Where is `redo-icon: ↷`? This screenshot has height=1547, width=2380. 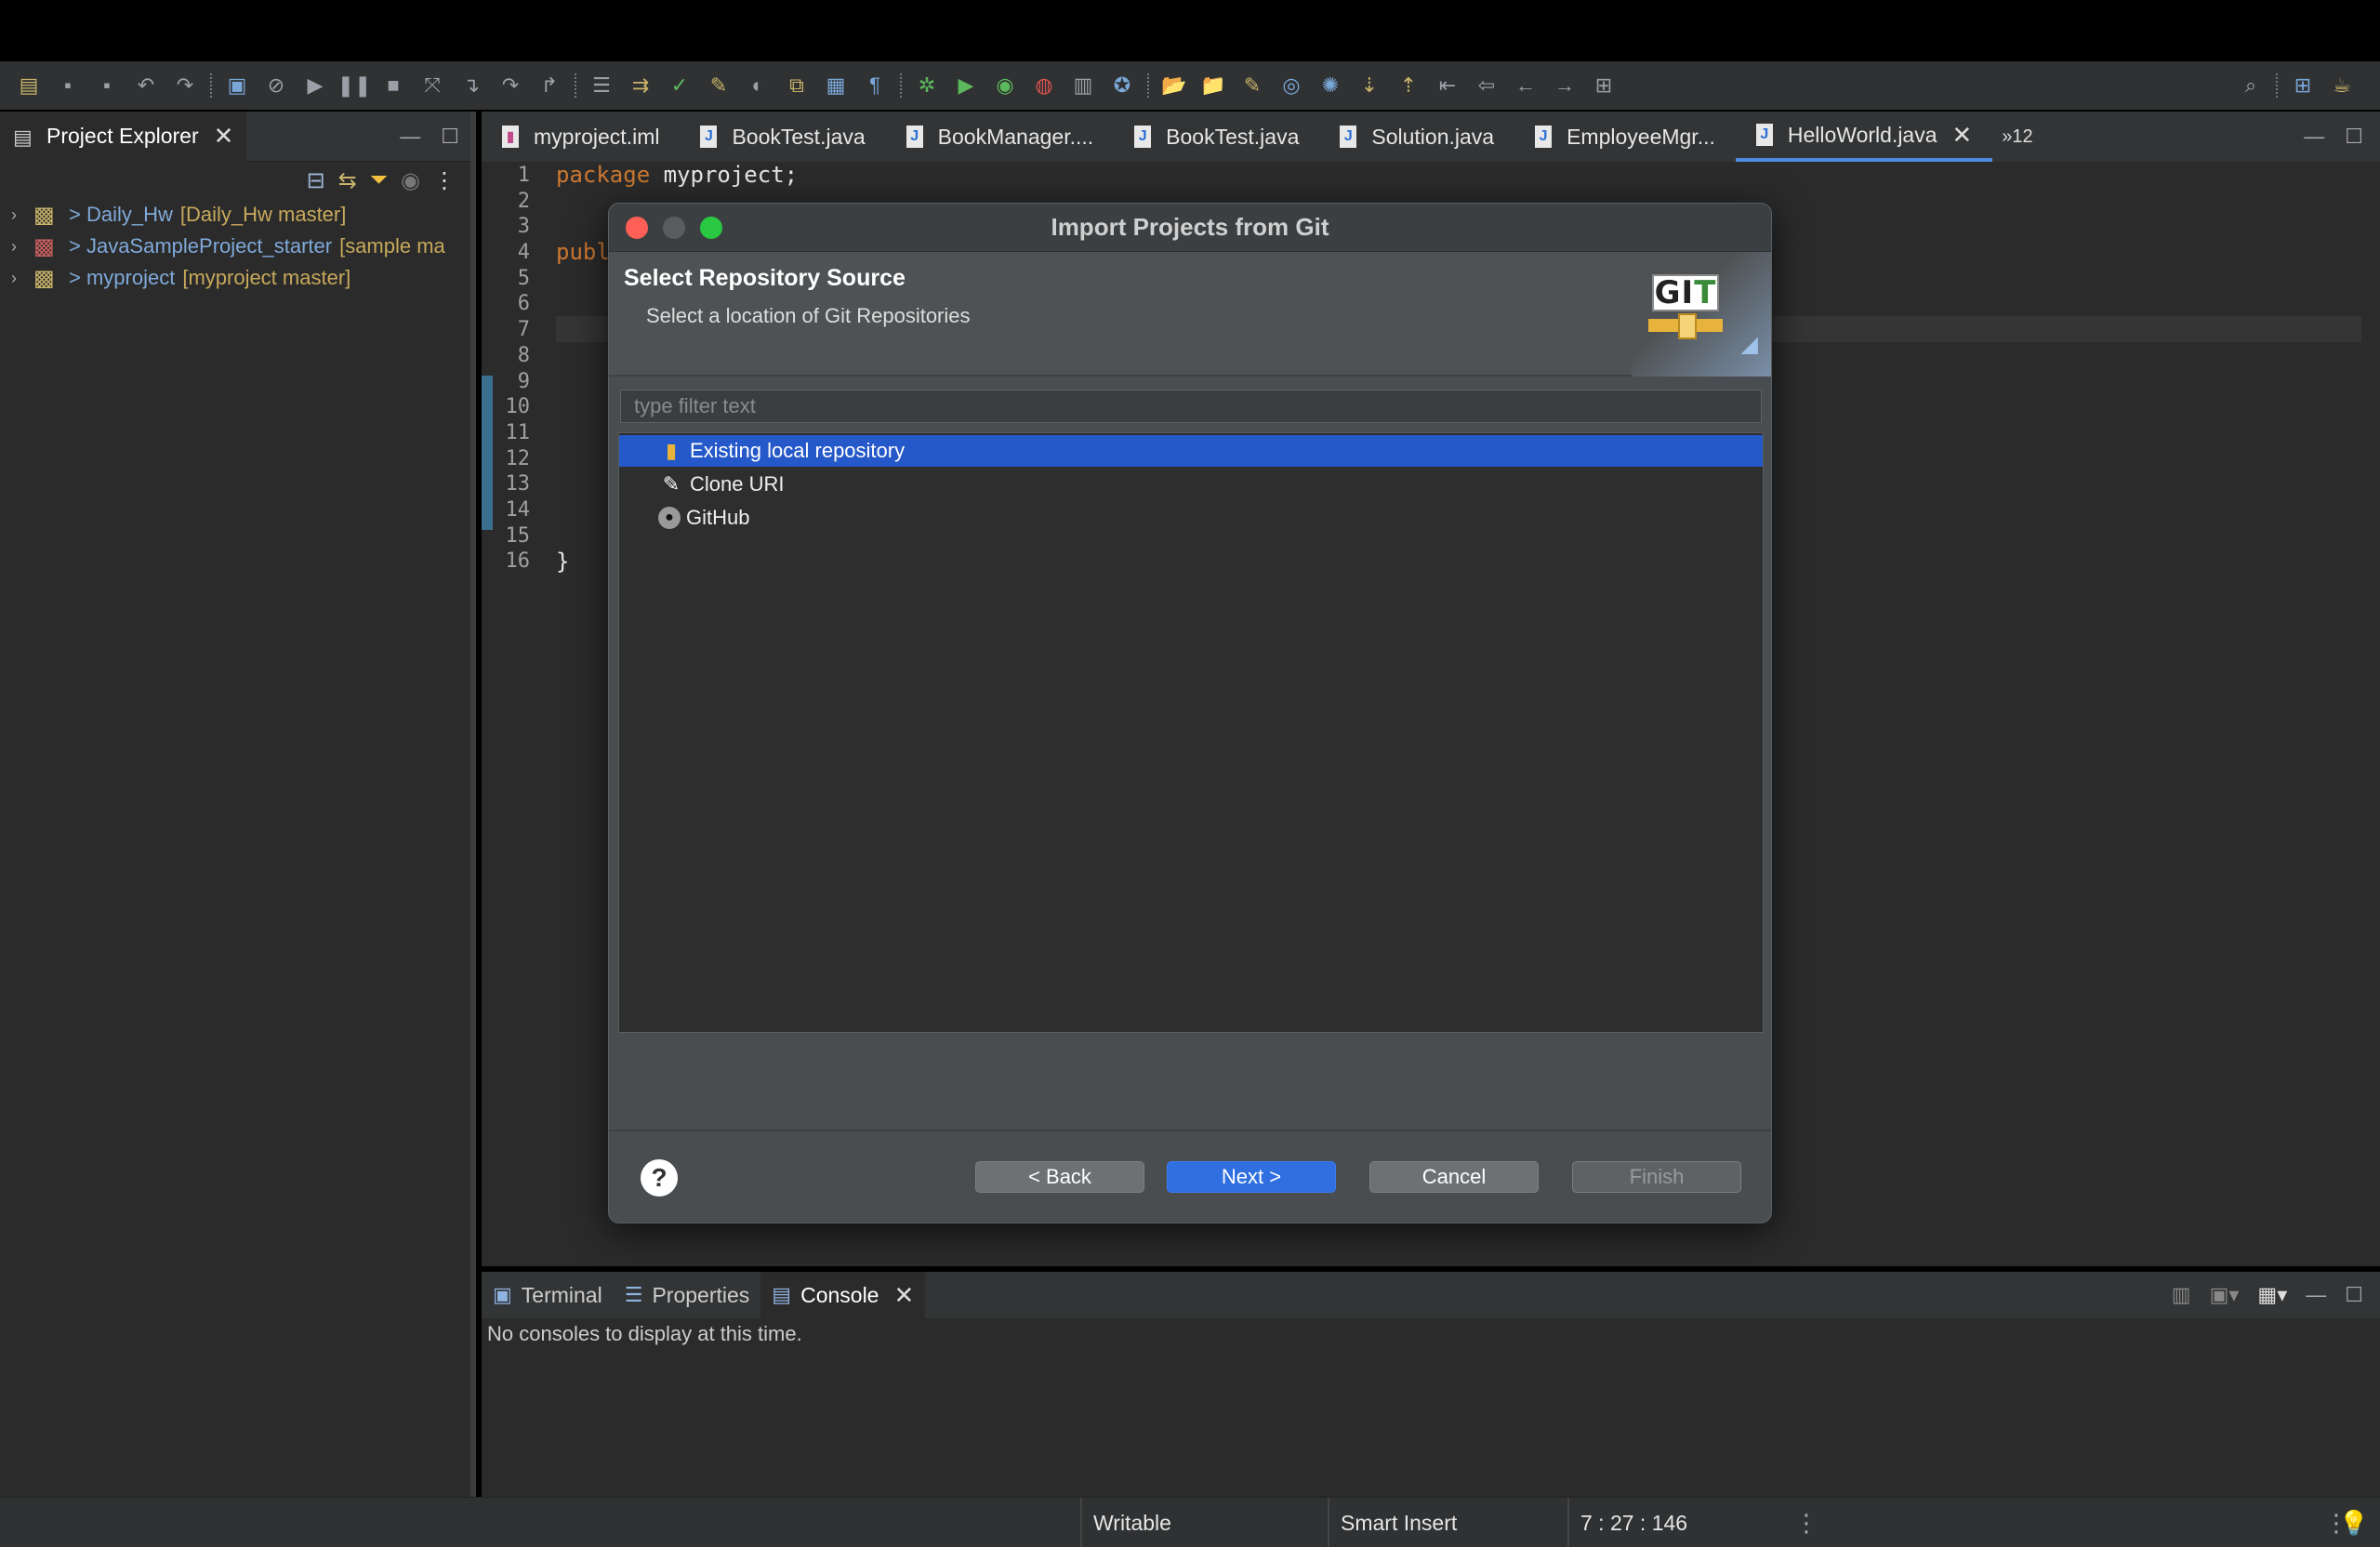
redo-icon: ↷ is located at coordinates (185, 85).